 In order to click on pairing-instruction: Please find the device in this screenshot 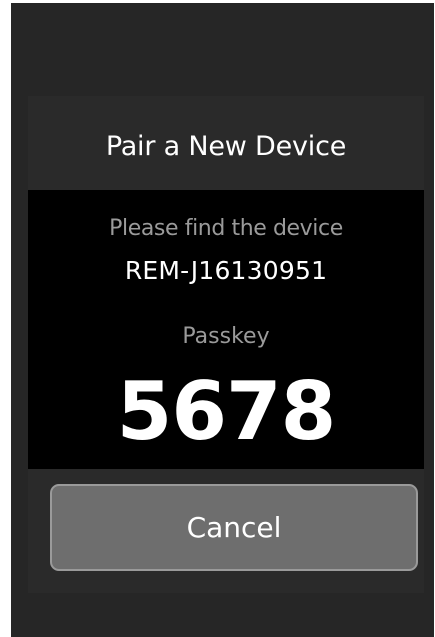, I will do `click(226, 228)`.